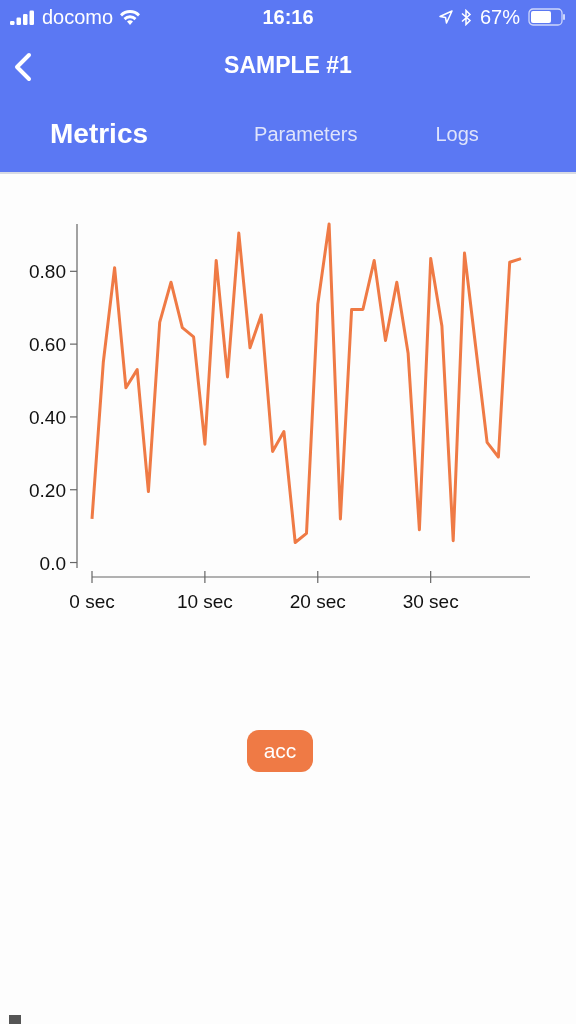 This screenshot has width=576, height=1024. Describe the element at coordinates (430, 601) in the screenshot. I see `x-tick-label: 30 sec` at that location.